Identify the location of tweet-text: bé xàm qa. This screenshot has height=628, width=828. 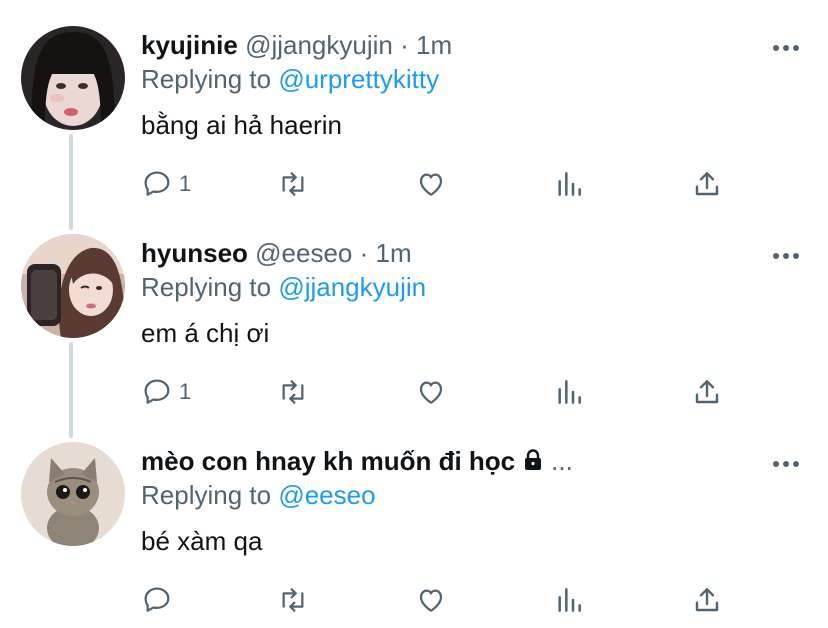
(202, 541).